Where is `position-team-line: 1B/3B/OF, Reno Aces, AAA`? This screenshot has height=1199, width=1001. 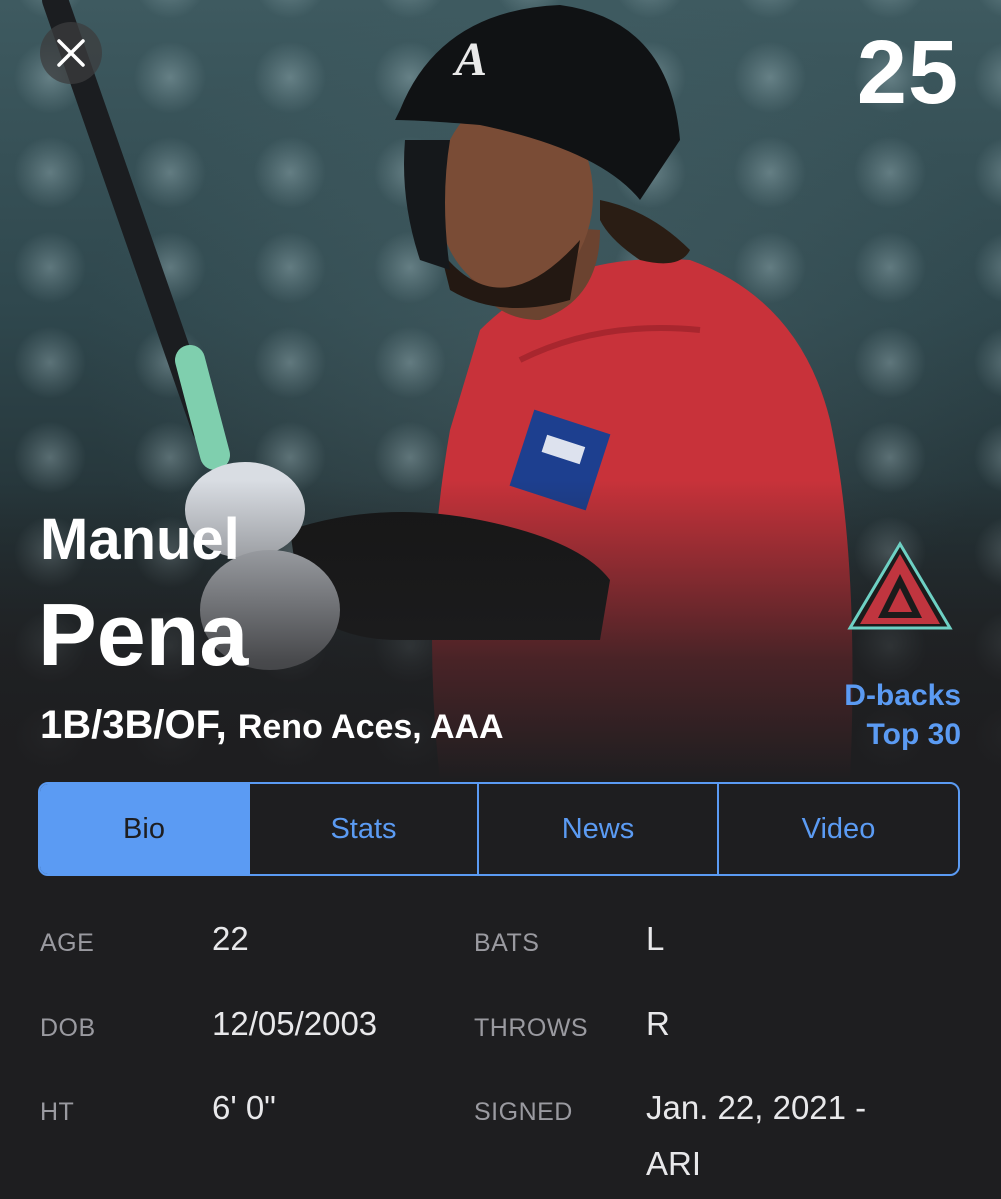
position-team-line: 1B/3B/OF, Reno Aces, AAA is located at coordinates (272, 725).